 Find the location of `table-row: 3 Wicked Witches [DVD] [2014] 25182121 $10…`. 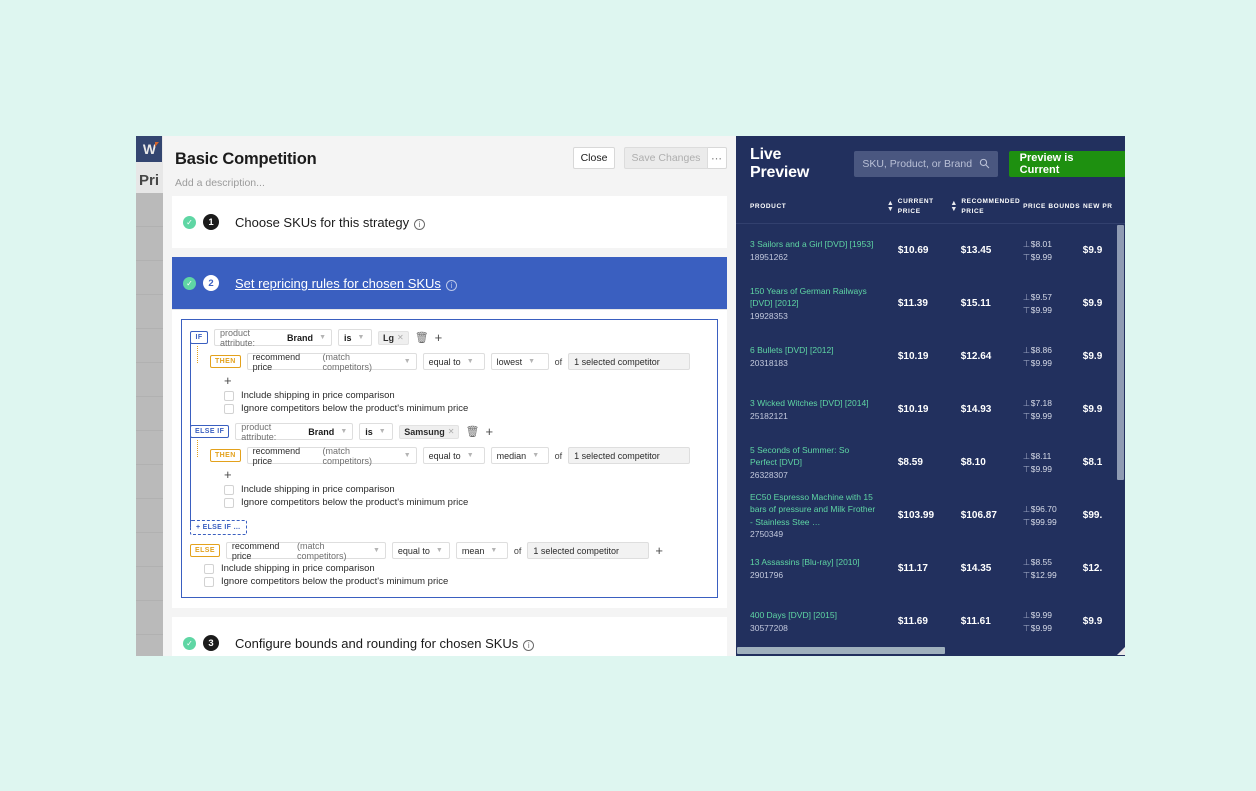

table-row: 3 Wicked Witches [DVD] [2014] 25182121 $10… is located at coordinates (931, 409).